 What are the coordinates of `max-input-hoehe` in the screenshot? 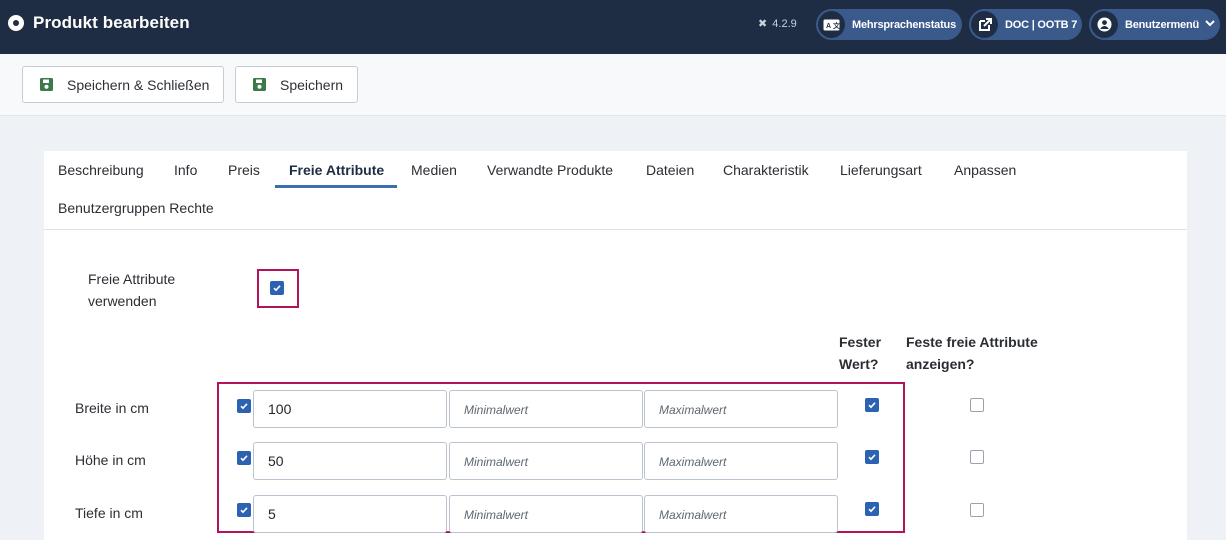 It's located at (741, 461).